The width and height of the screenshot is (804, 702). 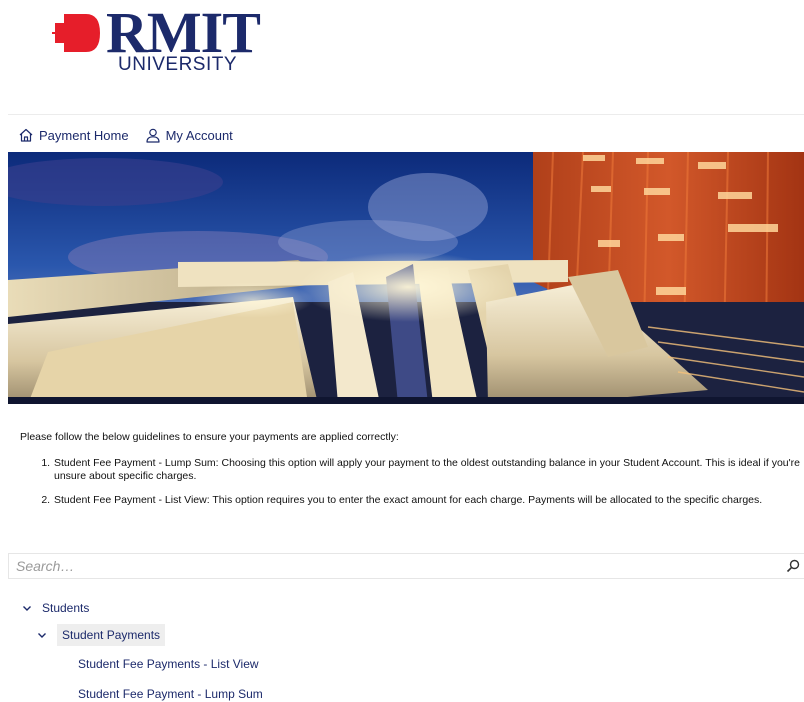 I want to click on tree-item-list-view: Student Fee Payments - List View, so click(x=168, y=664).